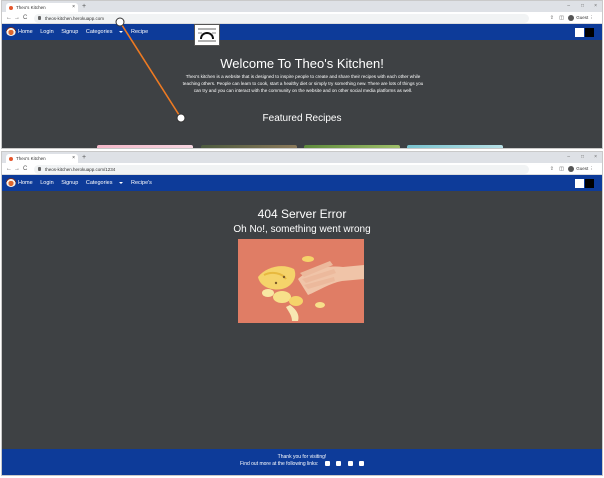  I want to click on site-navbar: Home Login Signup Categories Recipe's, so click(302, 183).